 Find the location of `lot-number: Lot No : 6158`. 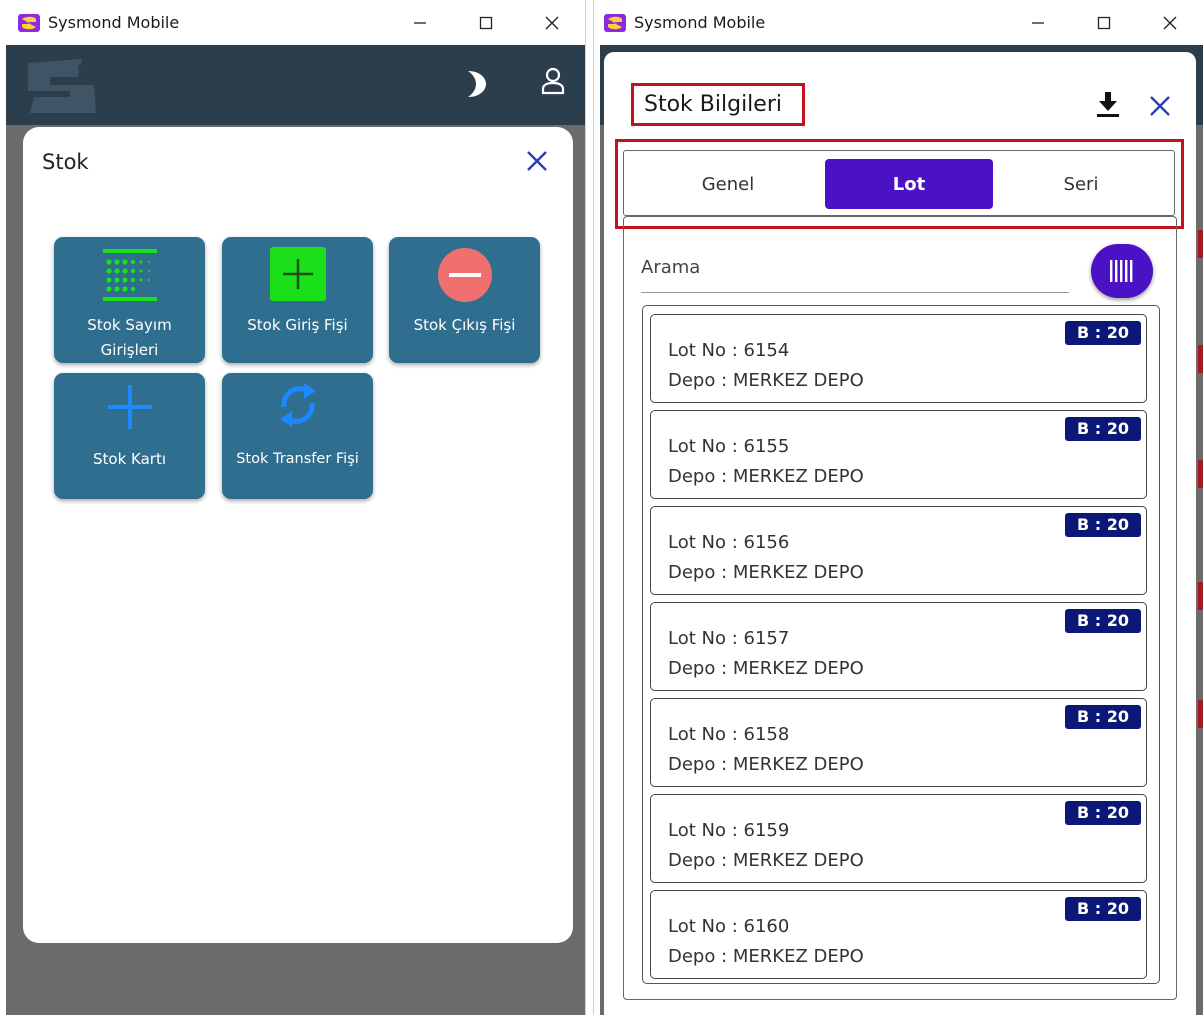

lot-number: Lot No : 6158 is located at coordinates (729, 734).